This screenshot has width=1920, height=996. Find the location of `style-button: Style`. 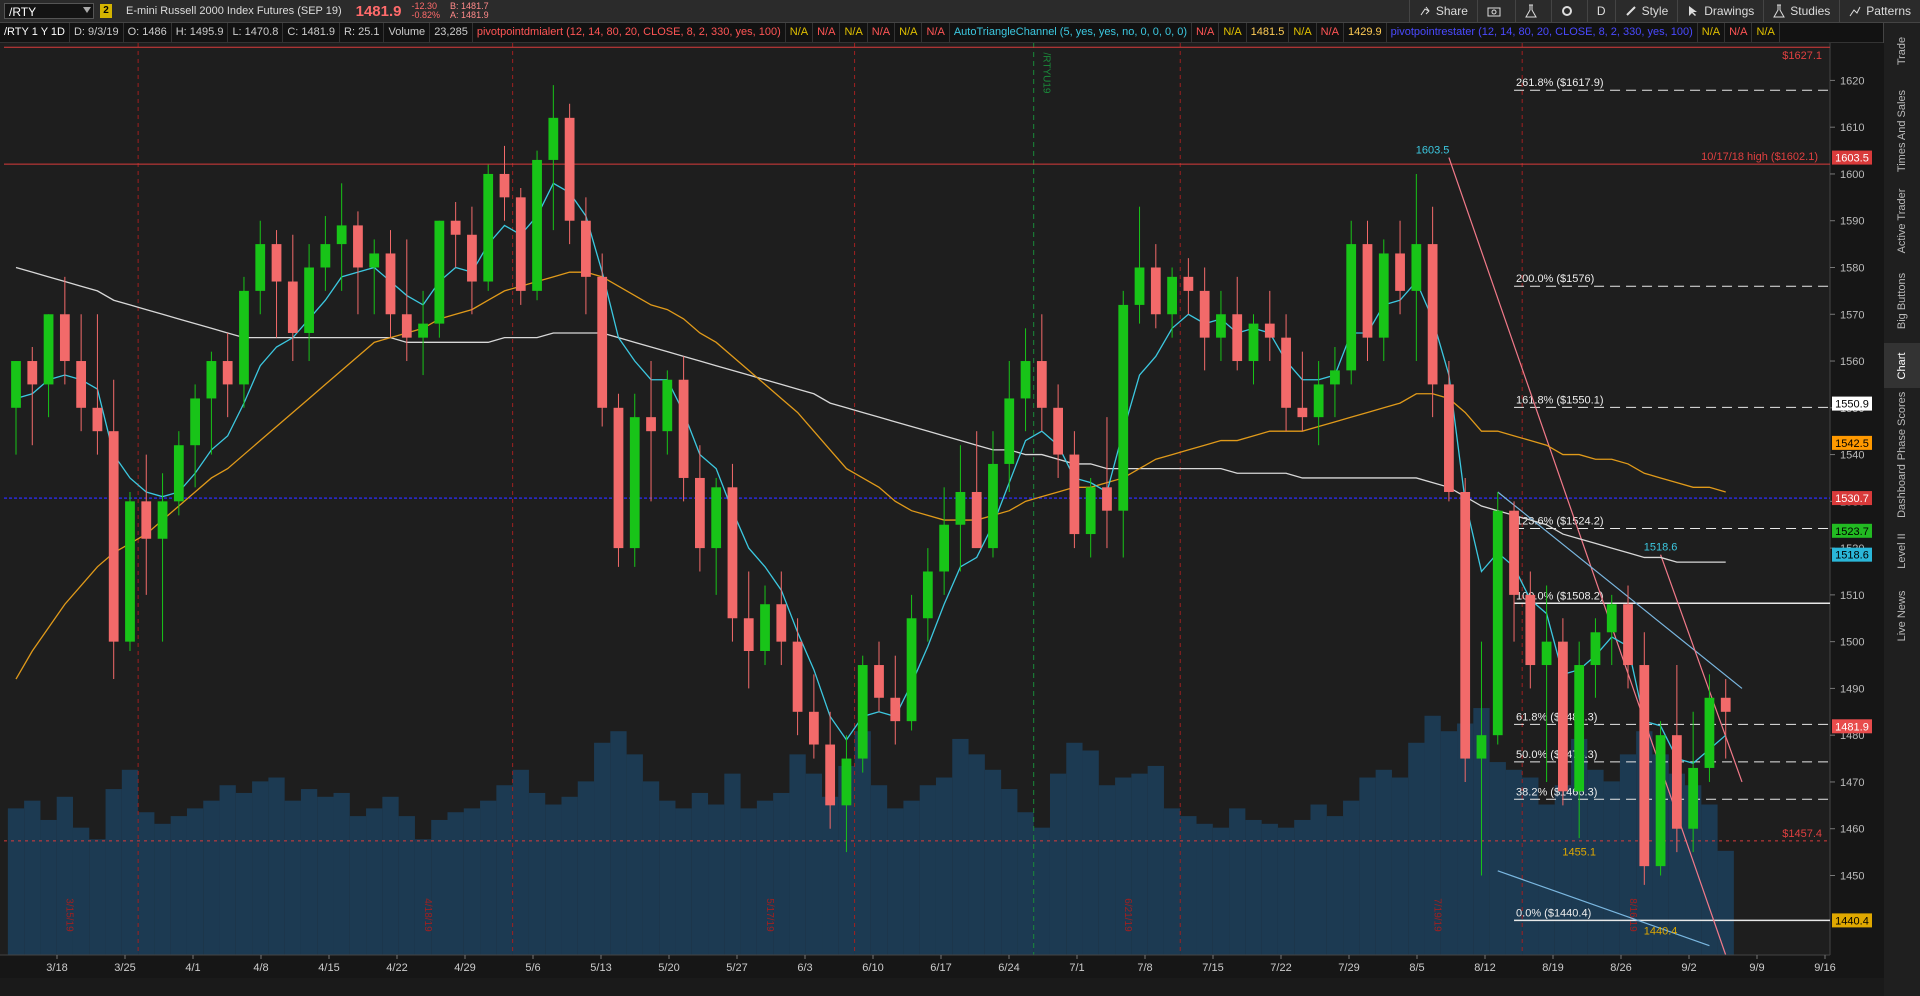

style-button: Style is located at coordinates (1646, 11).